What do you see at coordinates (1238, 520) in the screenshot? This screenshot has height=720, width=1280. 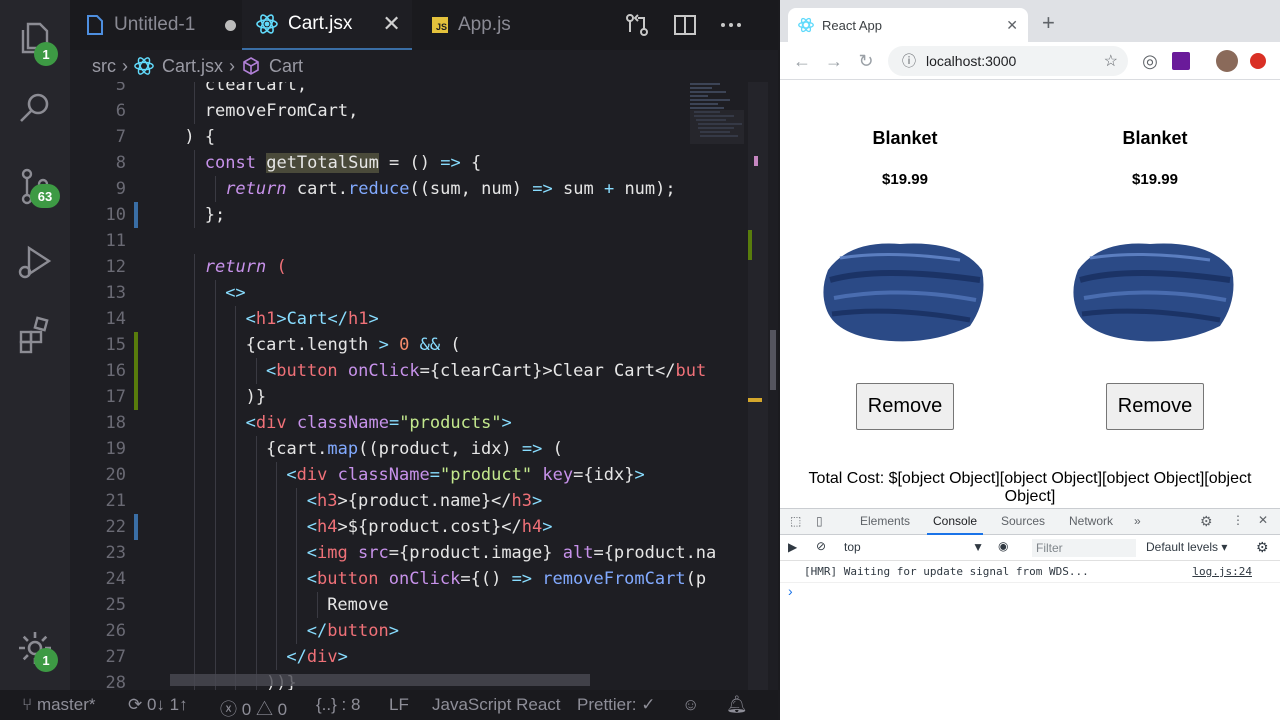 I see `kebab-menu-icon: ⋮` at bounding box center [1238, 520].